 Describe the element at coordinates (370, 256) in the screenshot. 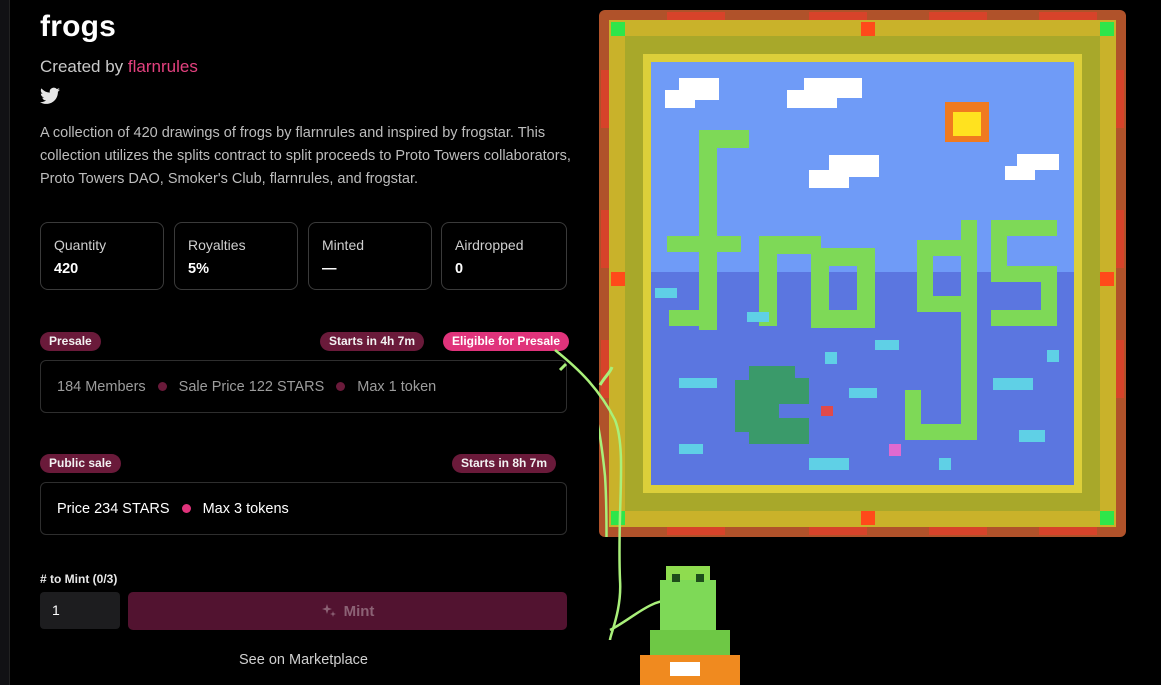

I see `stat-minted: Minted —` at that location.